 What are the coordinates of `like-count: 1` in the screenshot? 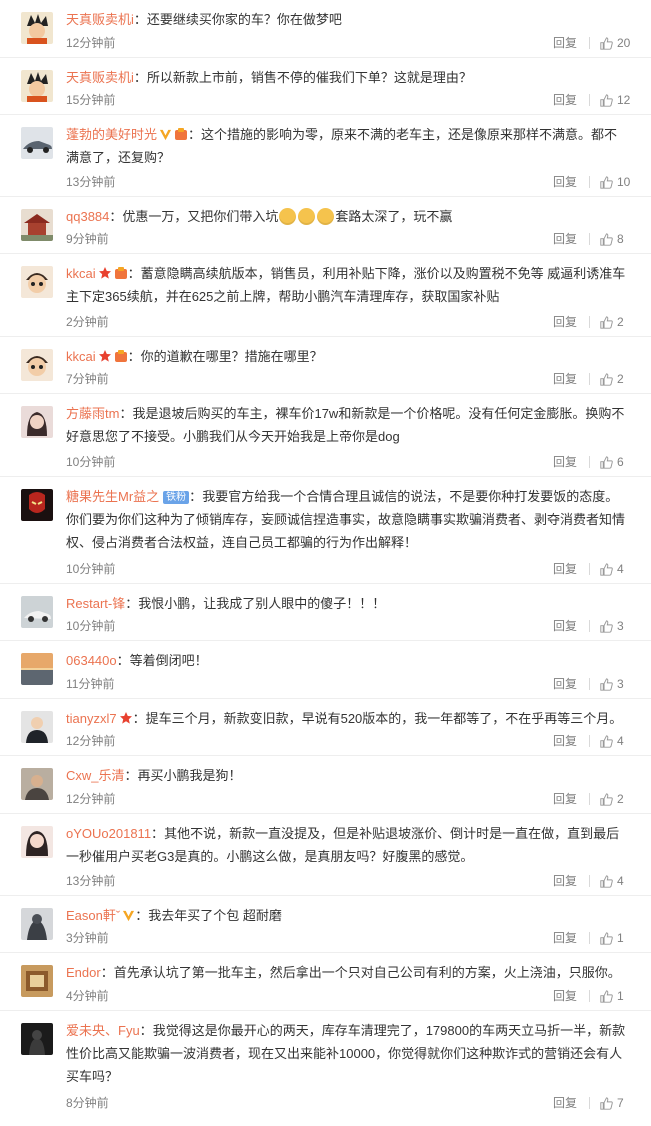 It's located at (620, 938).